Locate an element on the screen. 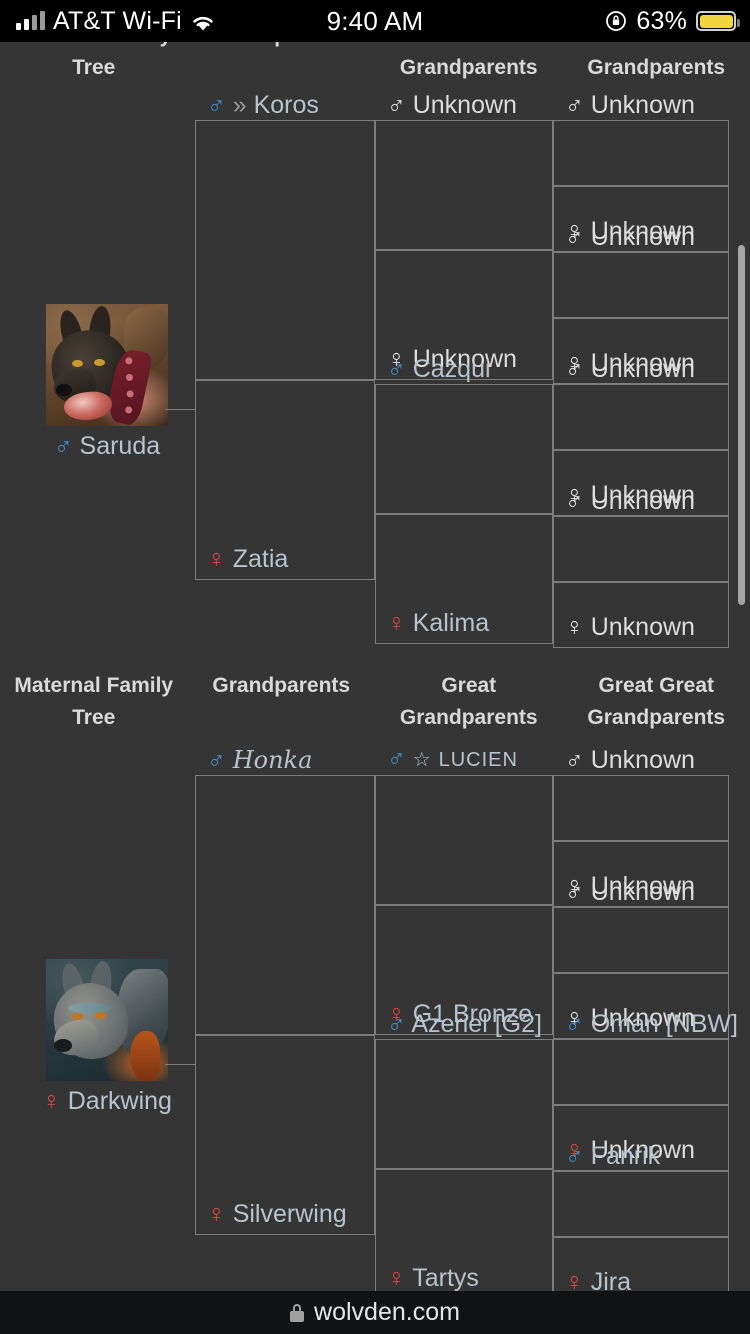 This screenshot has width=750, height=1334. status-bar: AT&T Wi-Fi 9:40 AM 63% is located at coordinates (375, 21).